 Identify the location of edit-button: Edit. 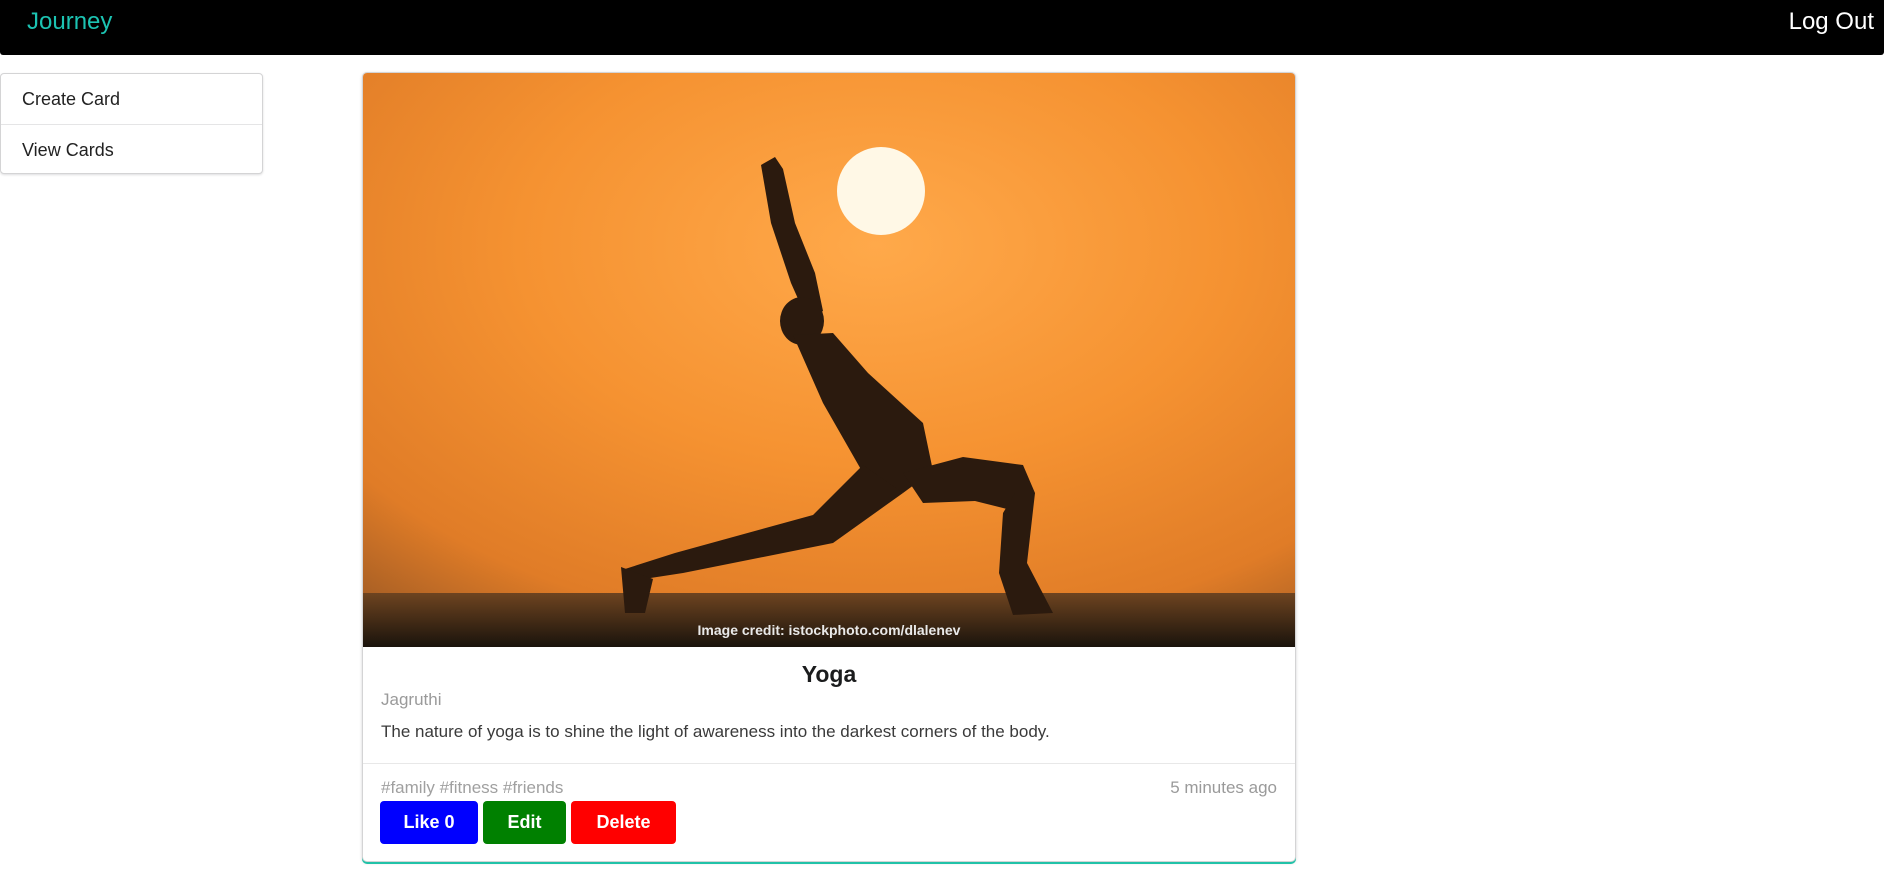
(524, 822).